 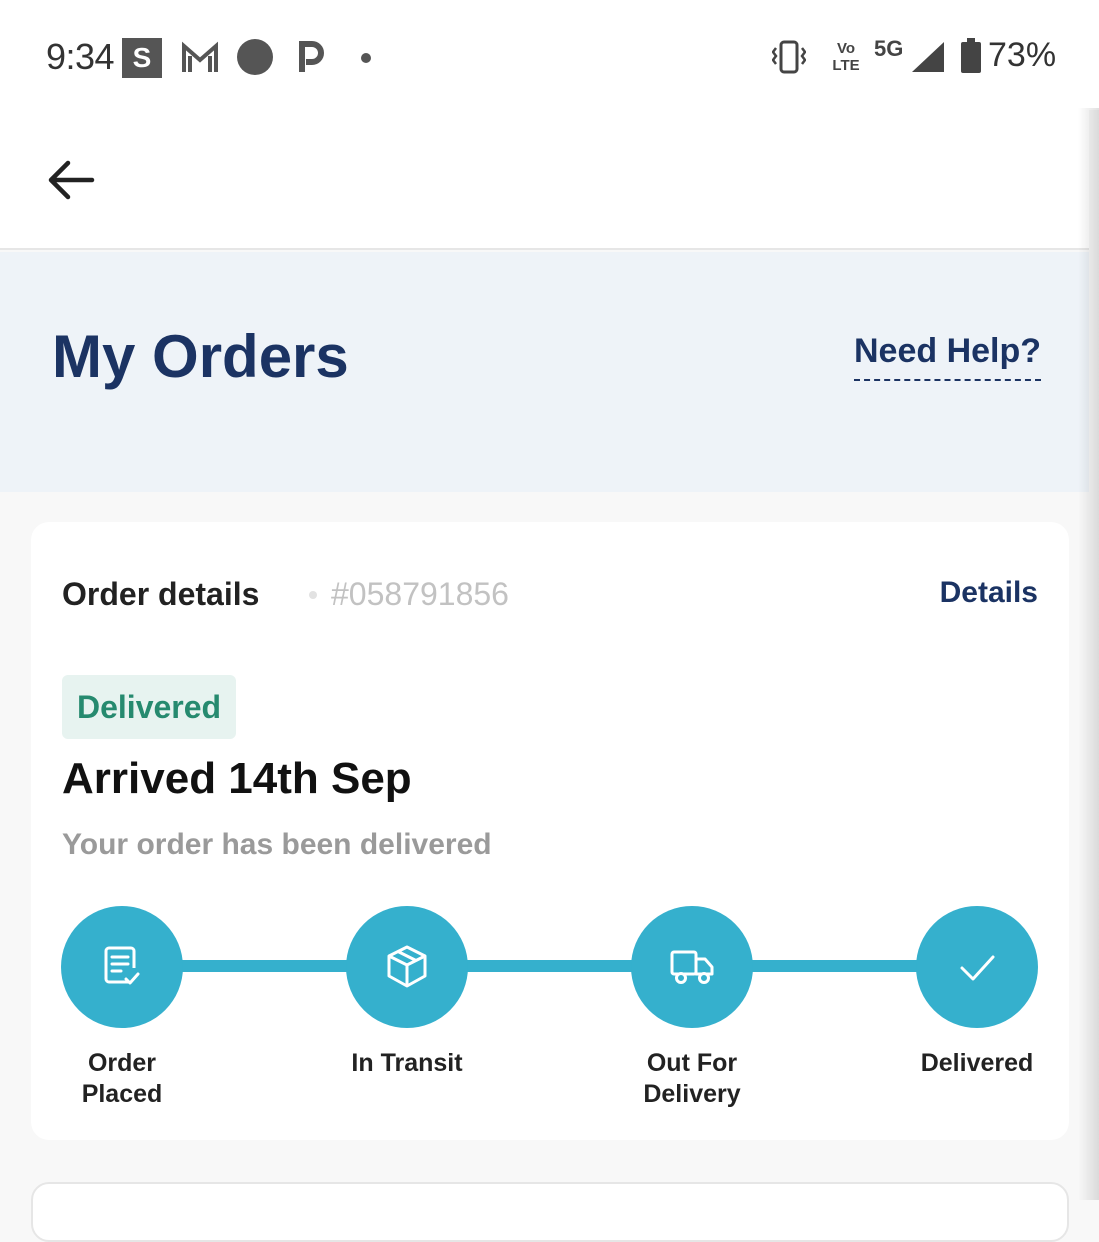 I want to click on step-label-delivered: Delivered, so click(x=977, y=1063).